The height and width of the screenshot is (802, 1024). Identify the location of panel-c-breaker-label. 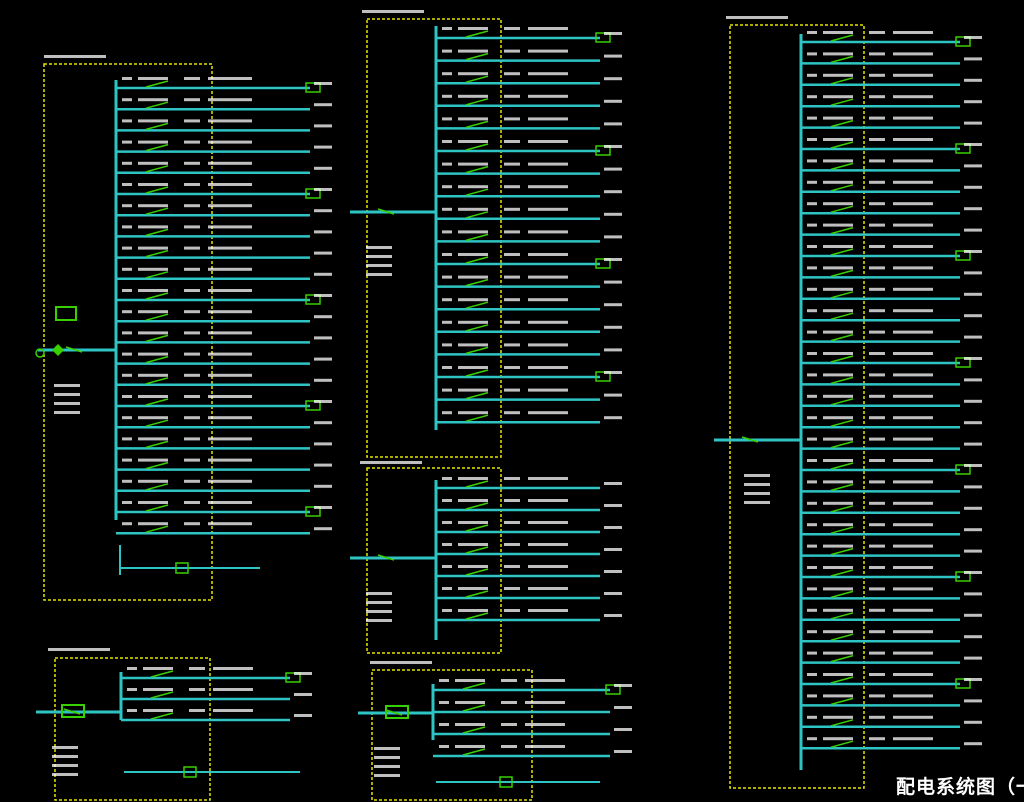
(473, 610).